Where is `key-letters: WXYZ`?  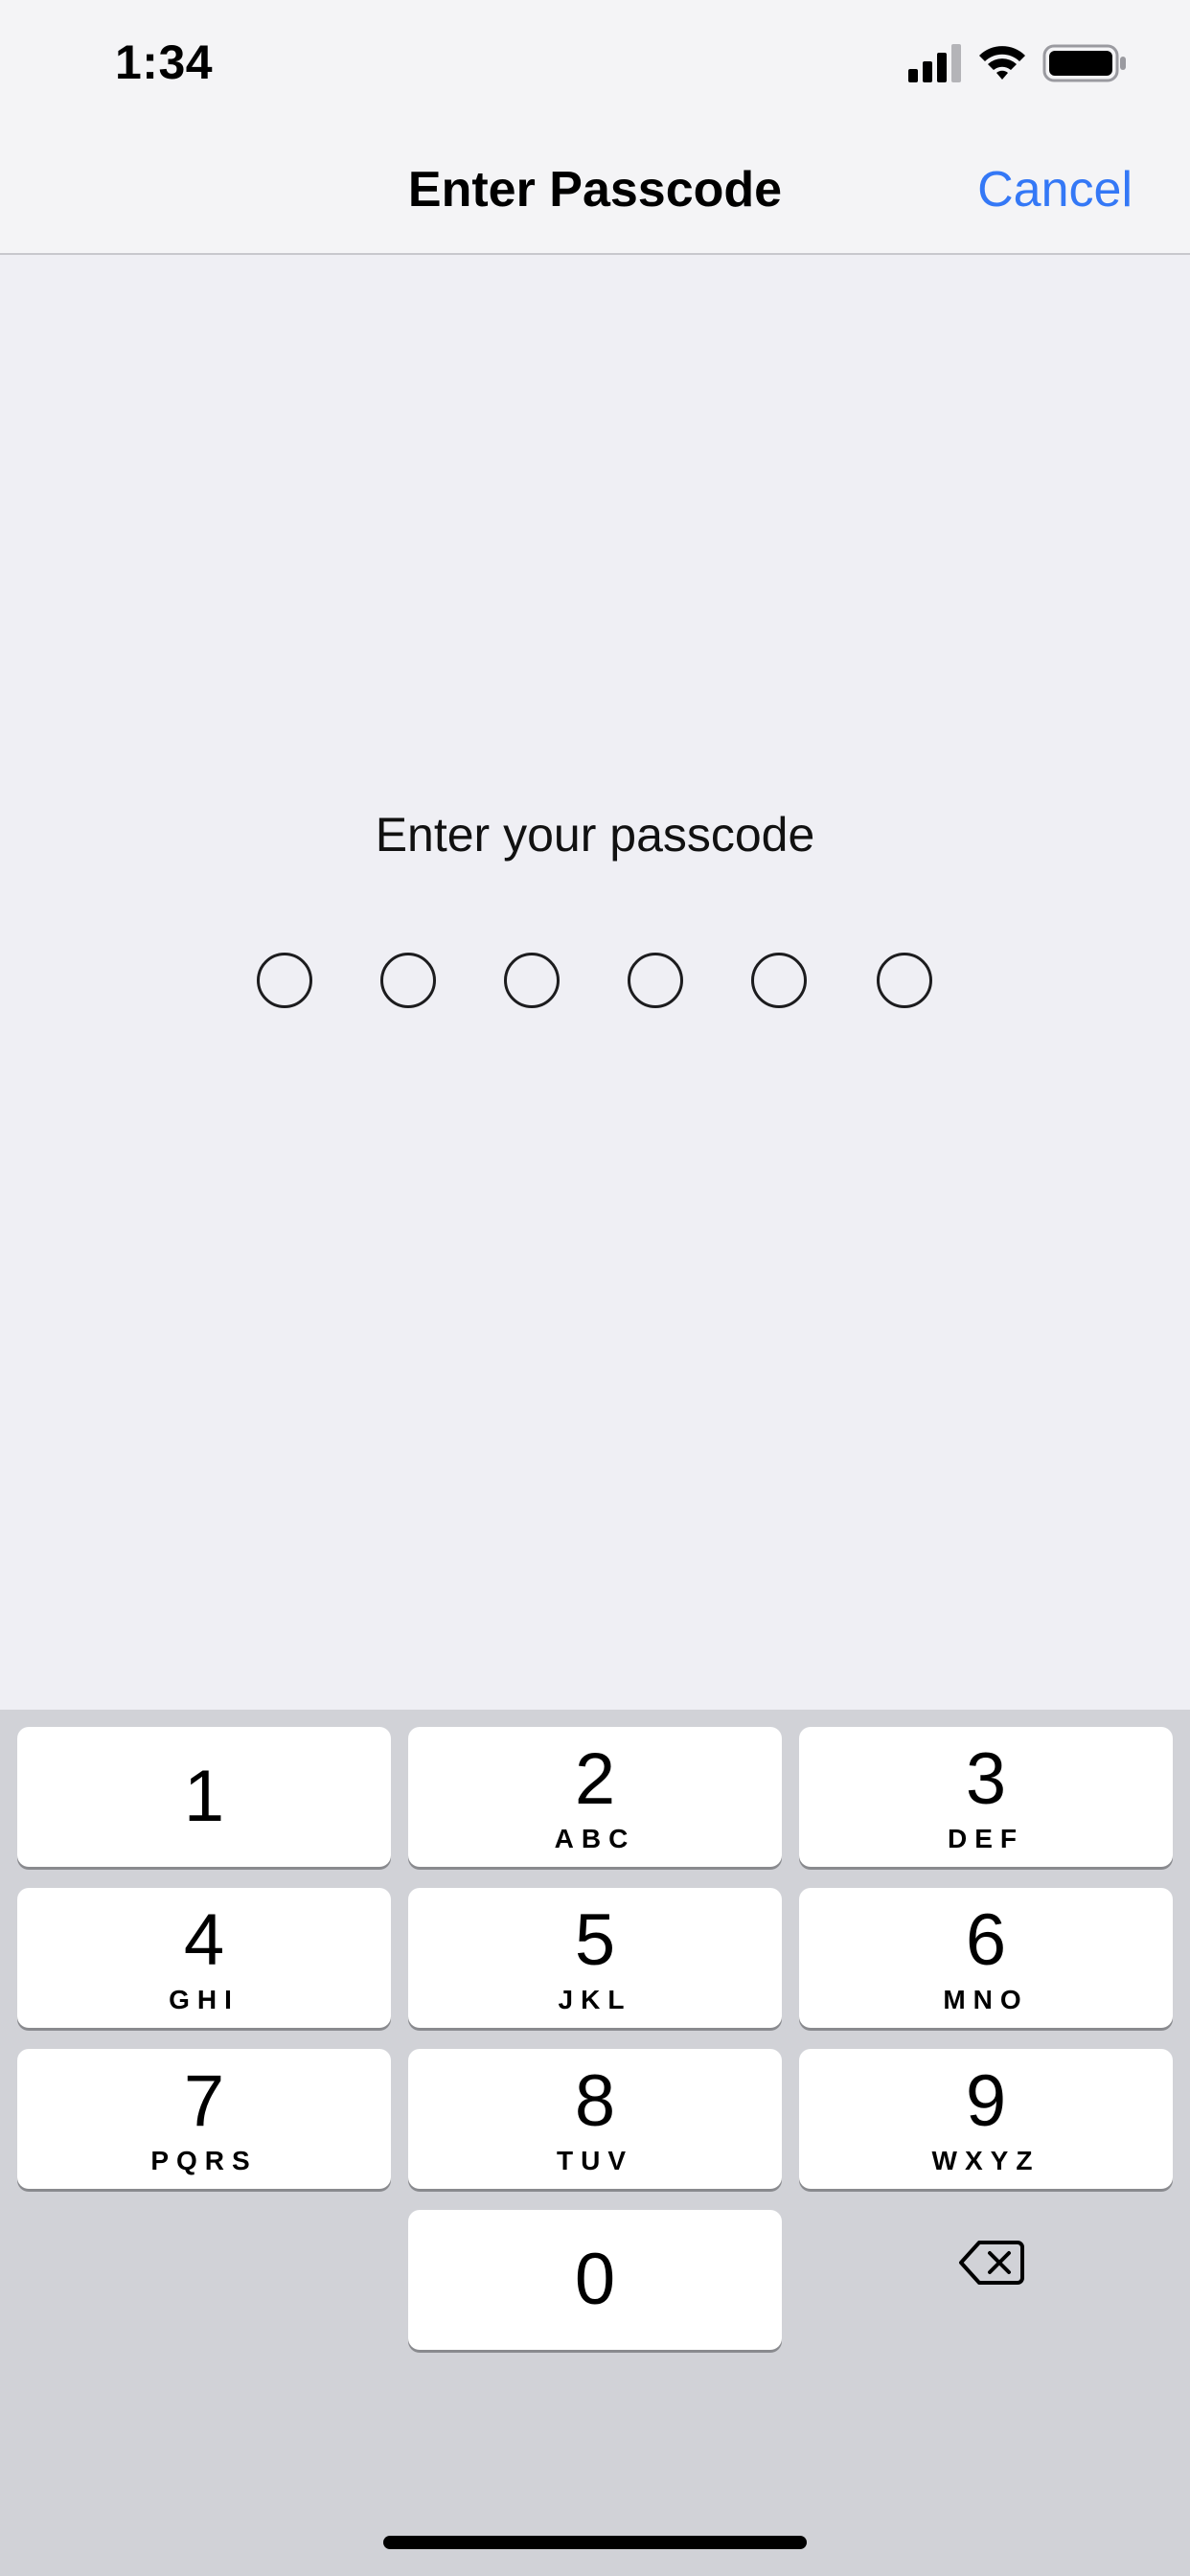
key-letters: WXYZ is located at coordinates (986, 2160).